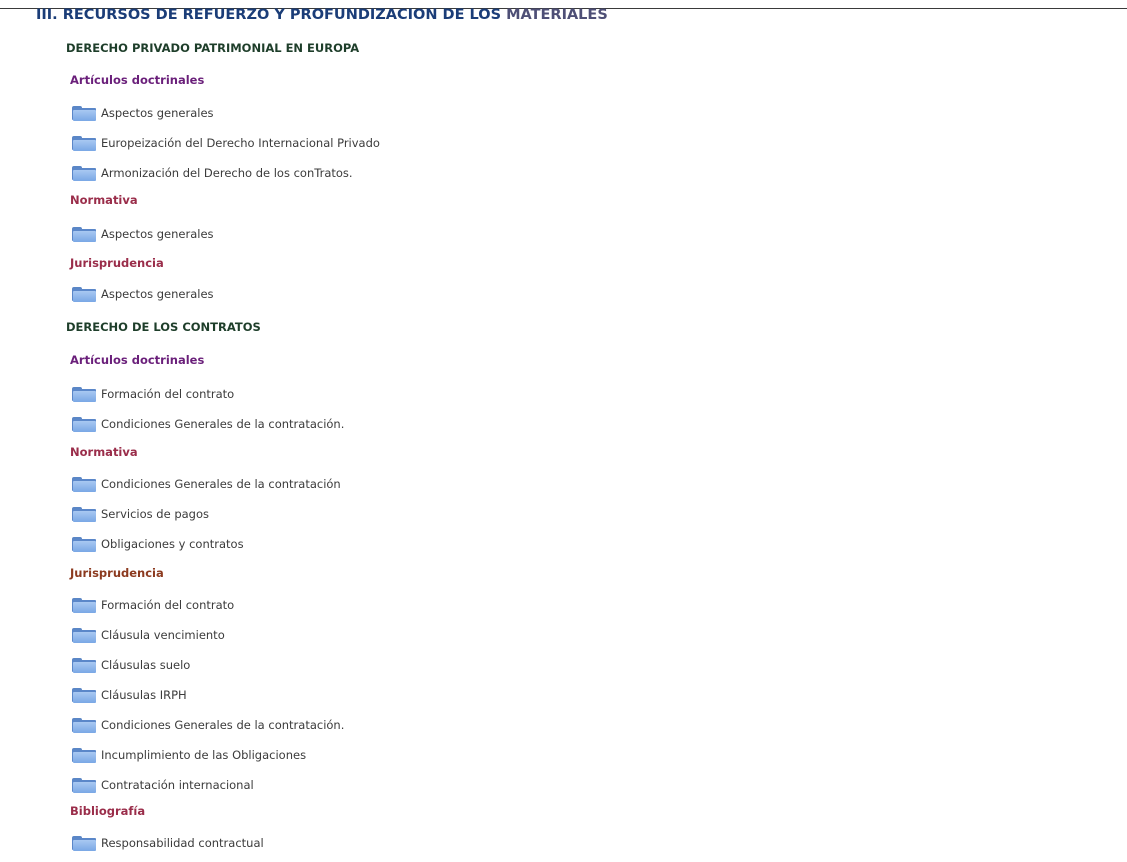 This screenshot has height=862, width=1127. Describe the element at coordinates (163, 635) in the screenshot. I see `folder-link-label: Cláusula vencimiento` at that location.